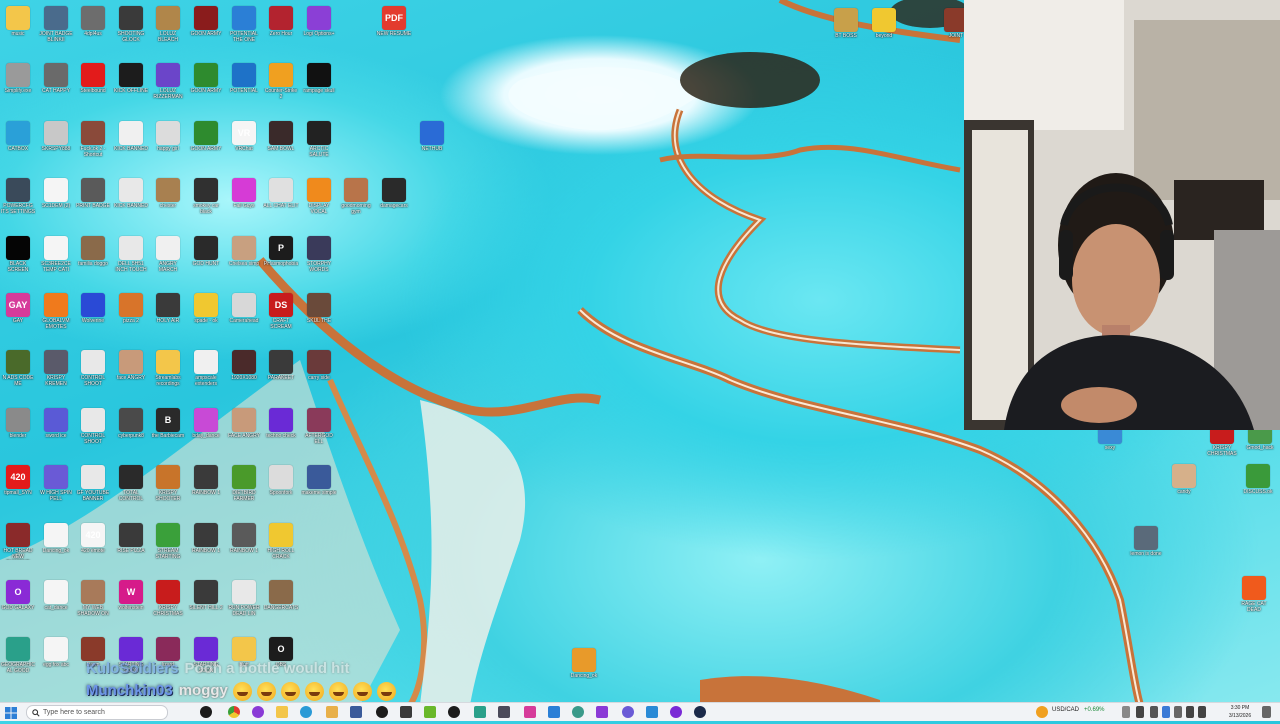  What do you see at coordinates (206, 21) in the screenshot?
I see `desktop-icon: GOON ARMY` at bounding box center [206, 21].